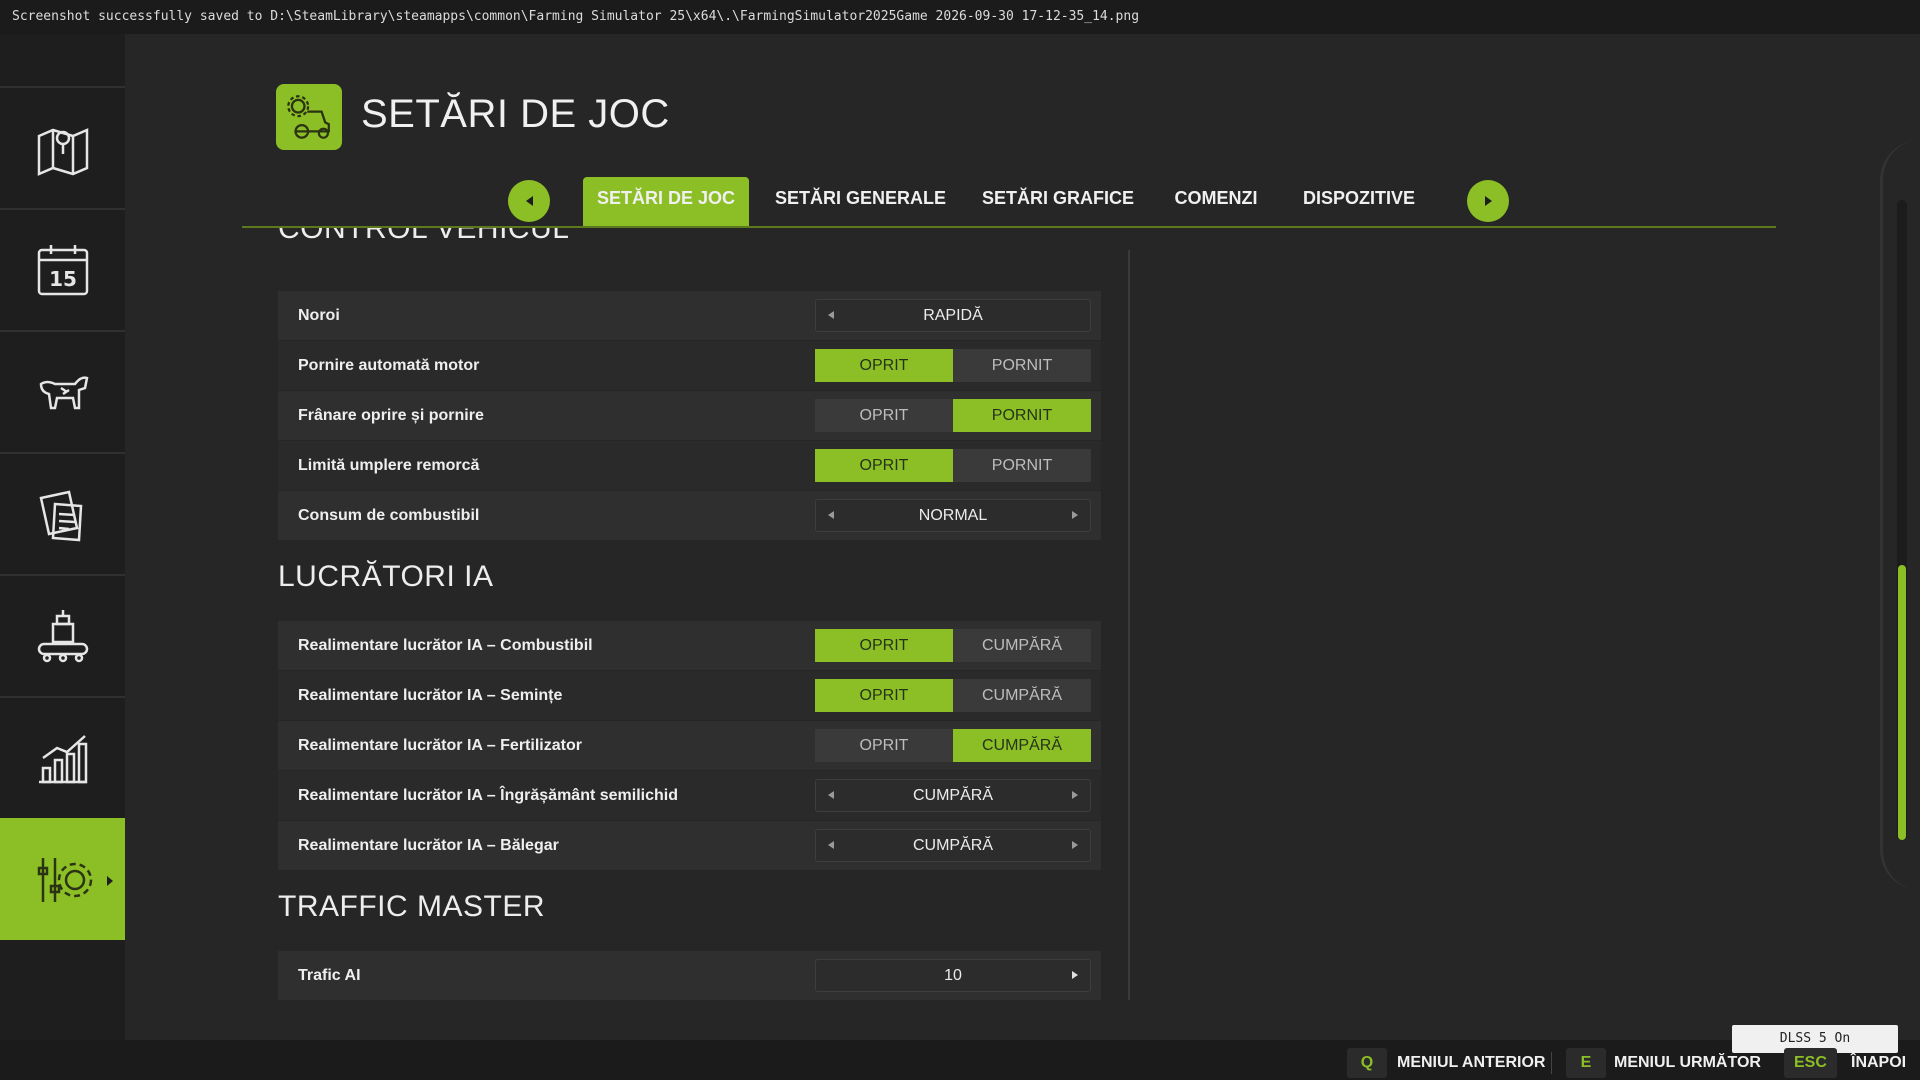 The height and width of the screenshot is (1080, 1920). What do you see at coordinates (445, 645) in the screenshot?
I see `setting-label: Realimentare lucrător IA – Combustibil` at bounding box center [445, 645].